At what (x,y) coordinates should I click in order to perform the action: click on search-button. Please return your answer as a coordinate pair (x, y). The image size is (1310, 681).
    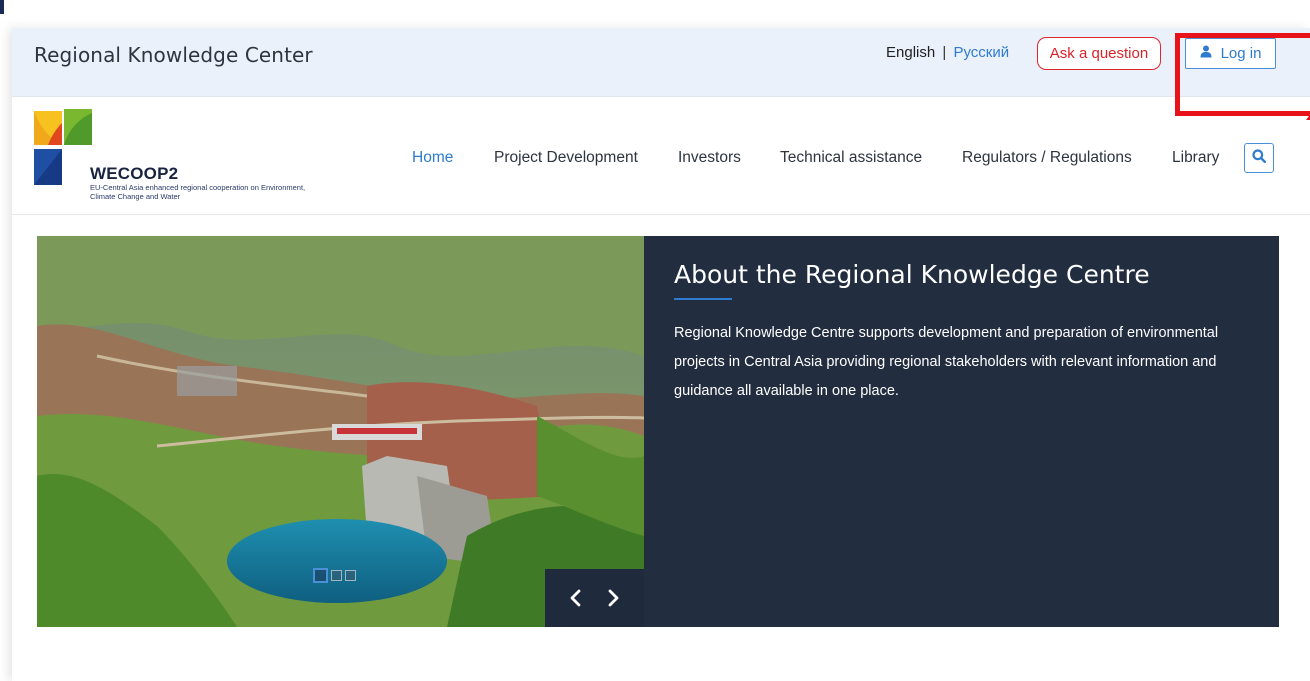
    Looking at the image, I should click on (1259, 158).